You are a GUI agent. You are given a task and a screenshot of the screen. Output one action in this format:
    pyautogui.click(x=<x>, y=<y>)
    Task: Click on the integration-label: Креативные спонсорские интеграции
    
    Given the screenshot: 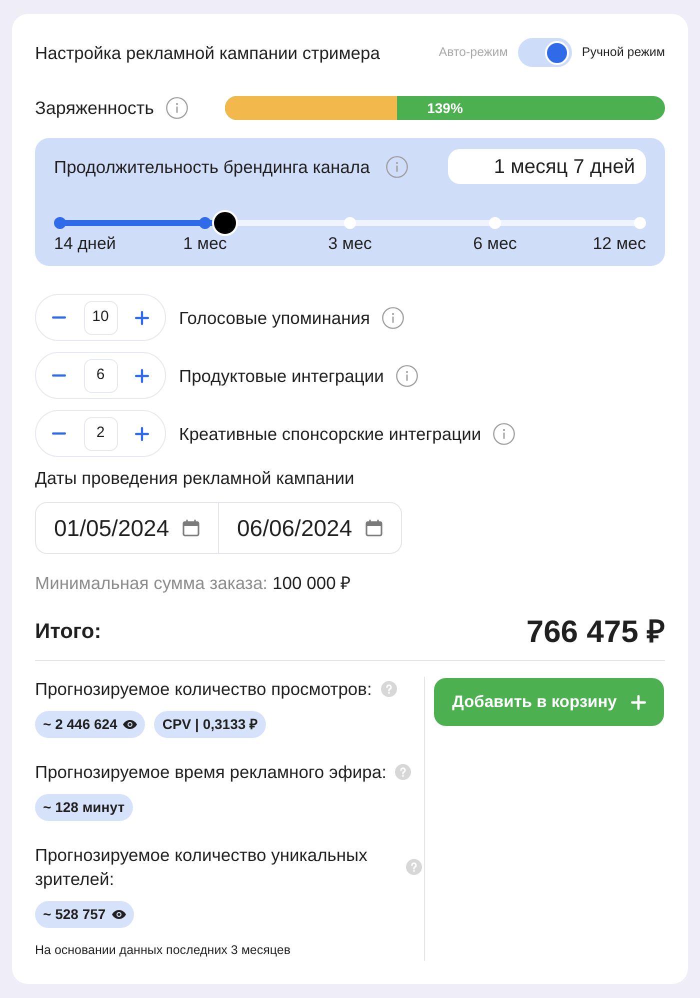 What is the action you would take?
    pyautogui.click(x=330, y=433)
    